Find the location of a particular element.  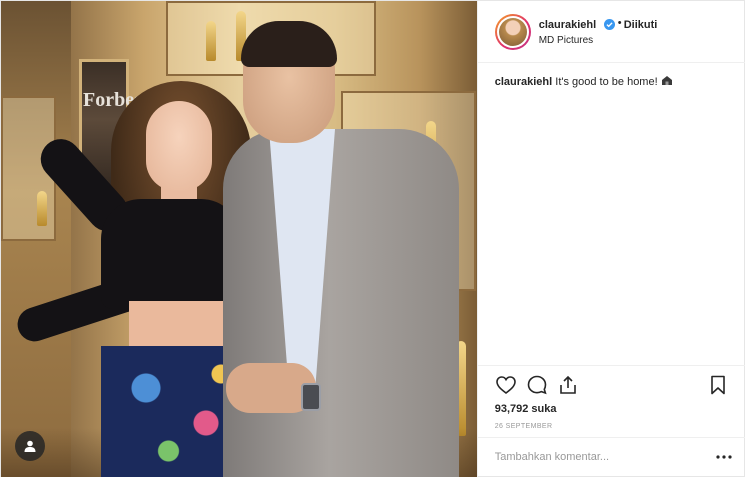

photo-person-man-watch is located at coordinates (311, 397).